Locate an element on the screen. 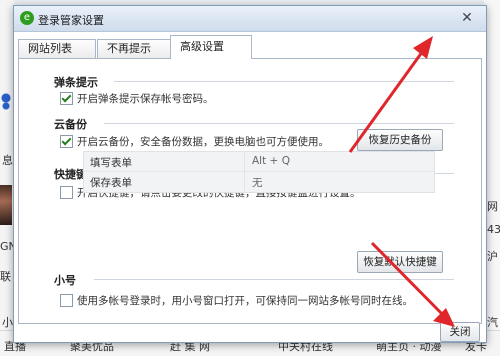  background-avatar is located at coordinates (6, 205).